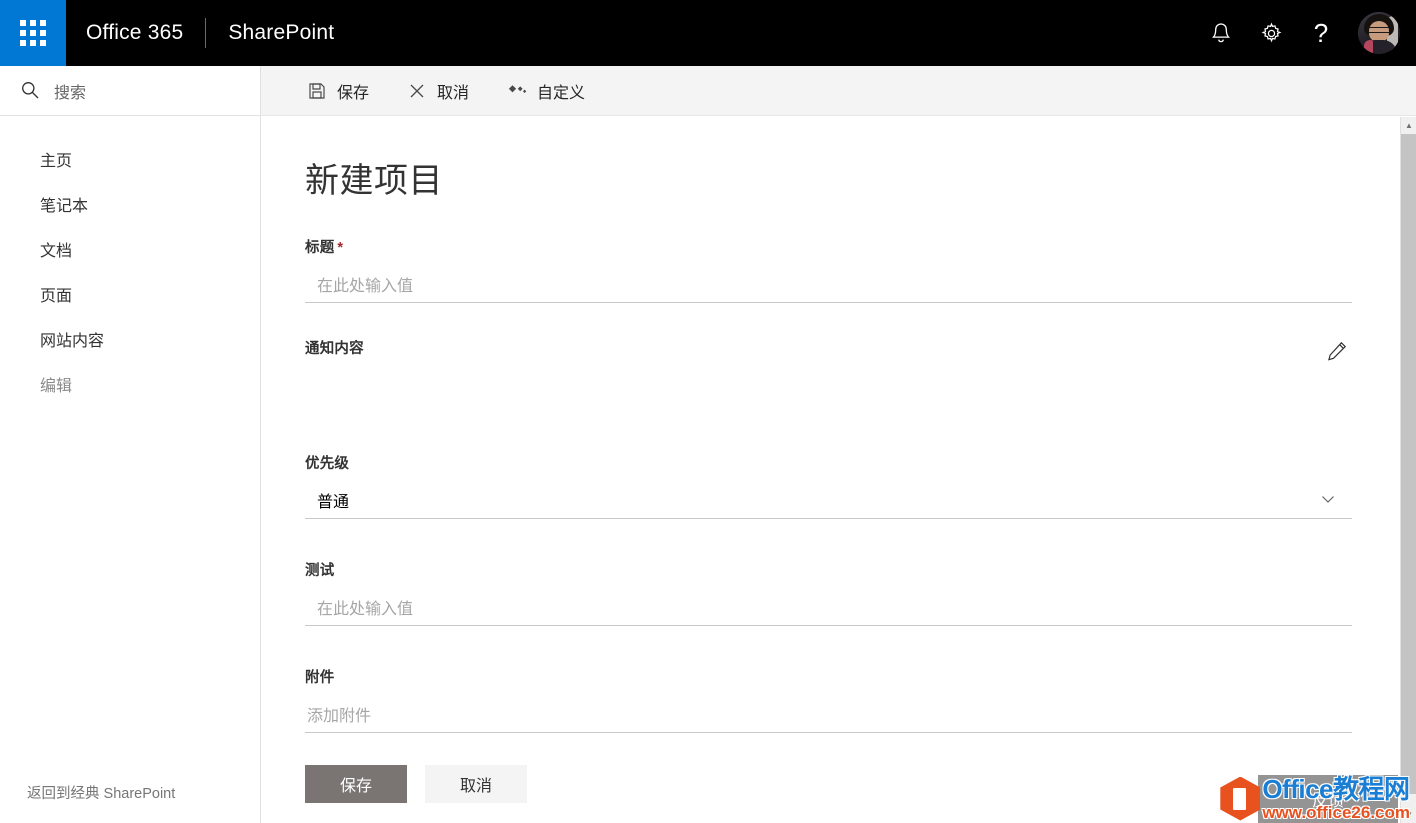  Describe the element at coordinates (828, 246) in the screenshot. I see `field-title-label: 标题 *` at that location.